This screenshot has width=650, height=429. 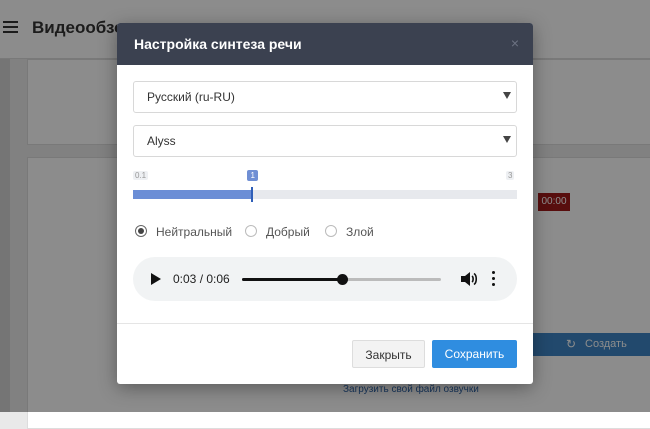 What do you see at coordinates (194, 232) in the screenshot?
I see `emotion-label: Нейтральный` at bounding box center [194, 232].